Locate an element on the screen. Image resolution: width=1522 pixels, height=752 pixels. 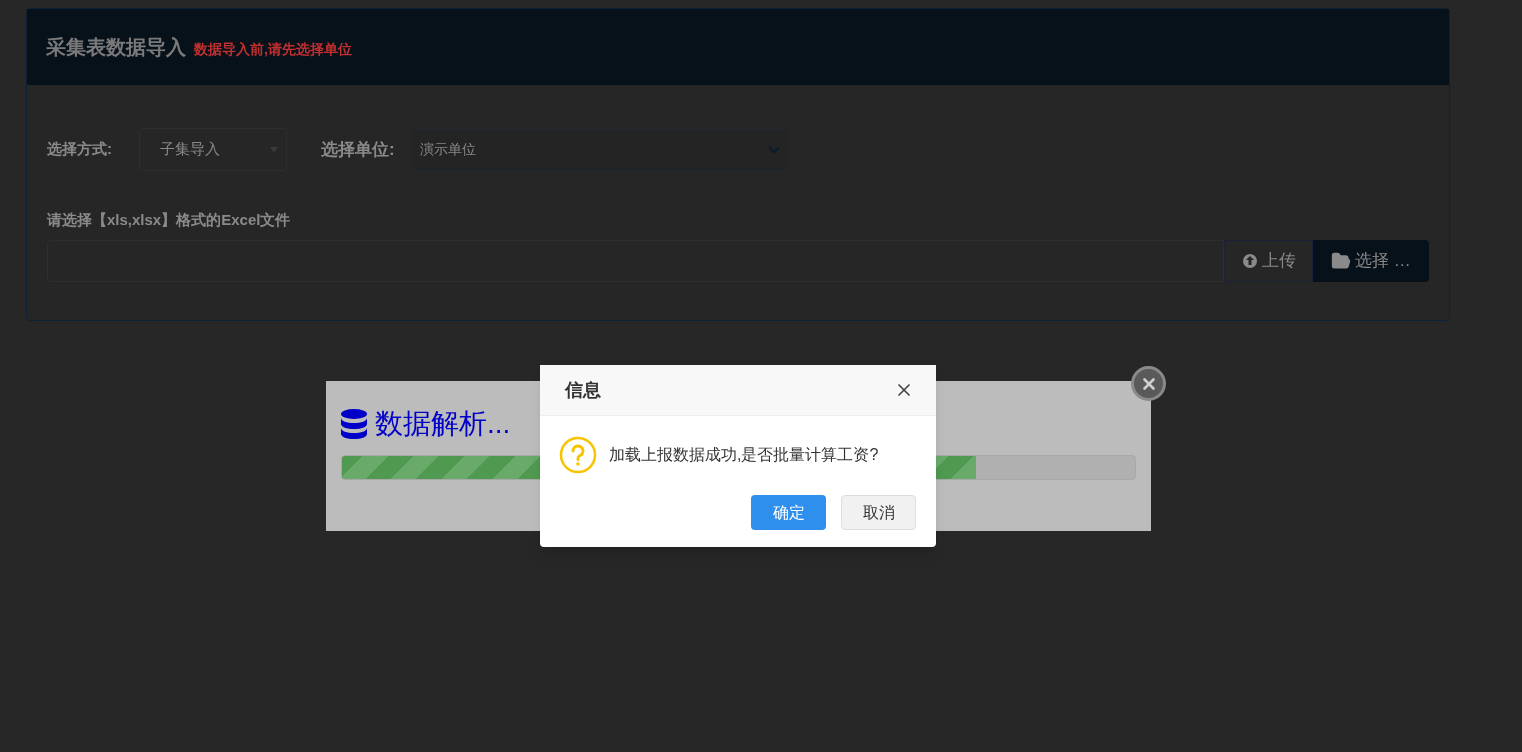
folder-icon is located at coordinates (1341, 260).